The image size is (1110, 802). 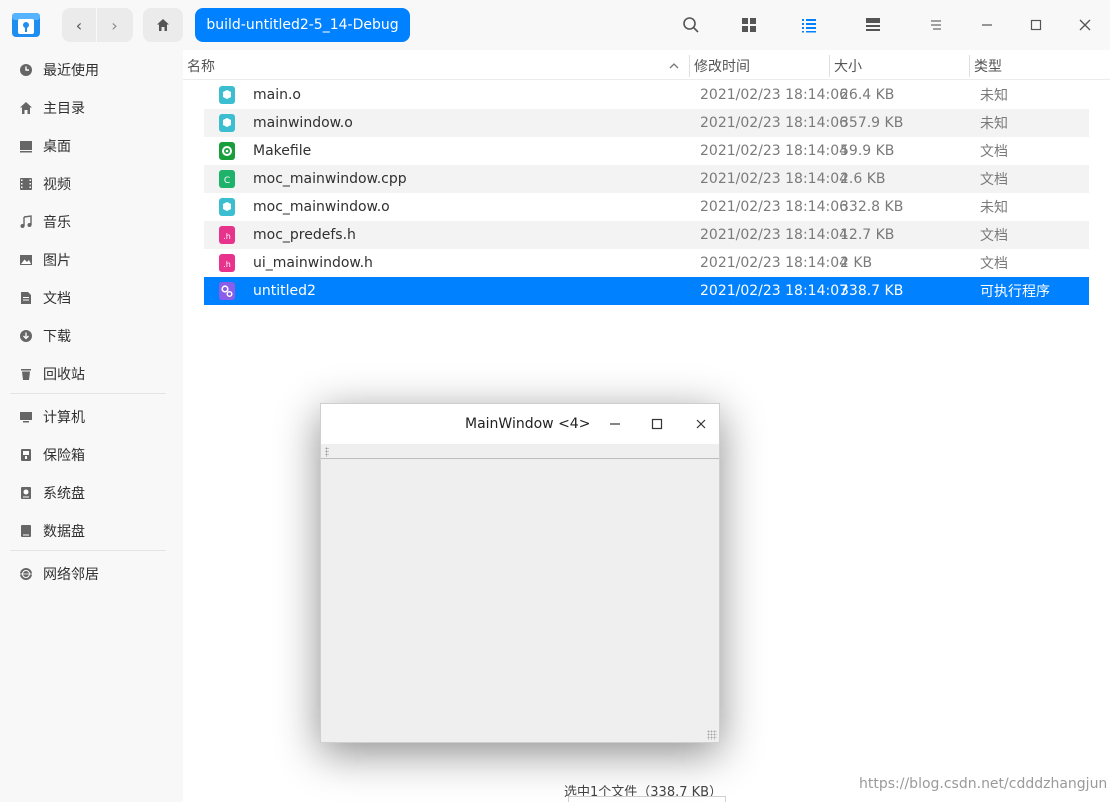 I want to click on sidebar-item-music: 音乐, so click(x=90, y=222).